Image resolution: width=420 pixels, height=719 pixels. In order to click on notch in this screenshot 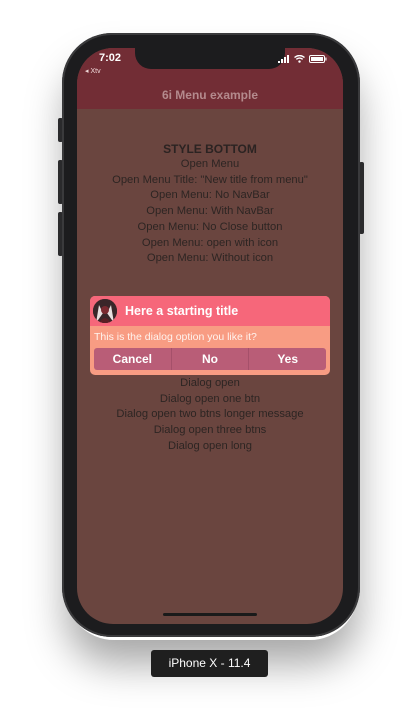, I will do `click(210, 58)`.